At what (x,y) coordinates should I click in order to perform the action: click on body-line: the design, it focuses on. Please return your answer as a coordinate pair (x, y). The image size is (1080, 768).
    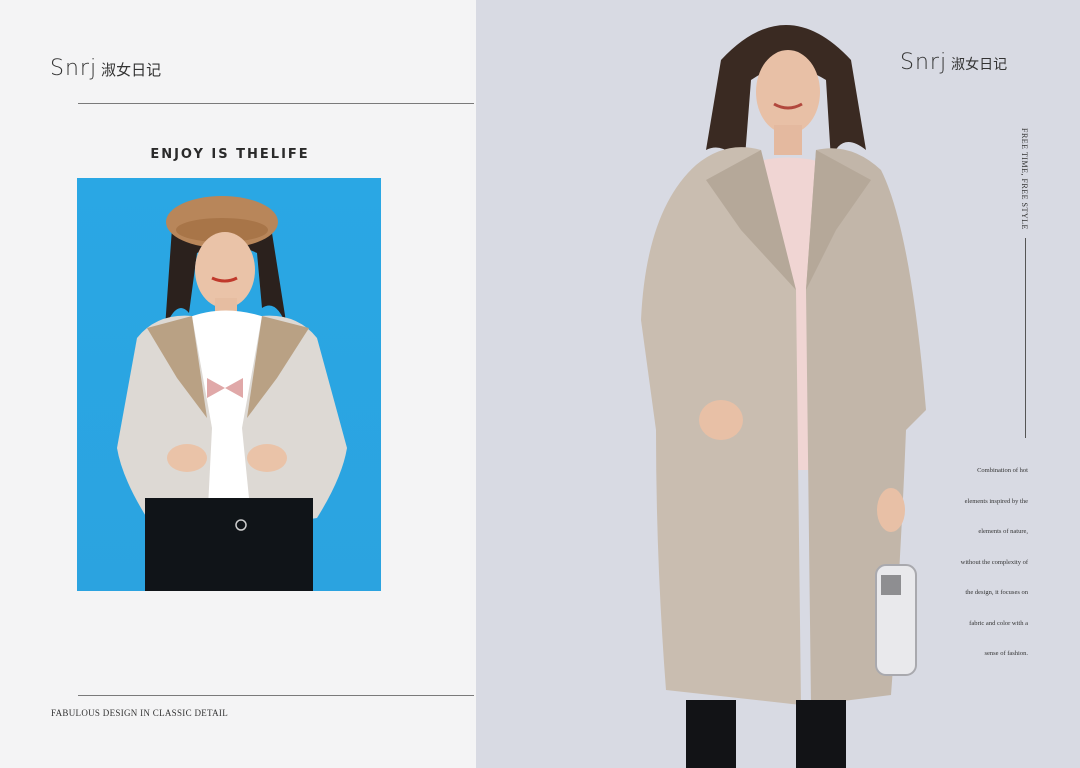
    Looking at the image, I should click on (996, 592).